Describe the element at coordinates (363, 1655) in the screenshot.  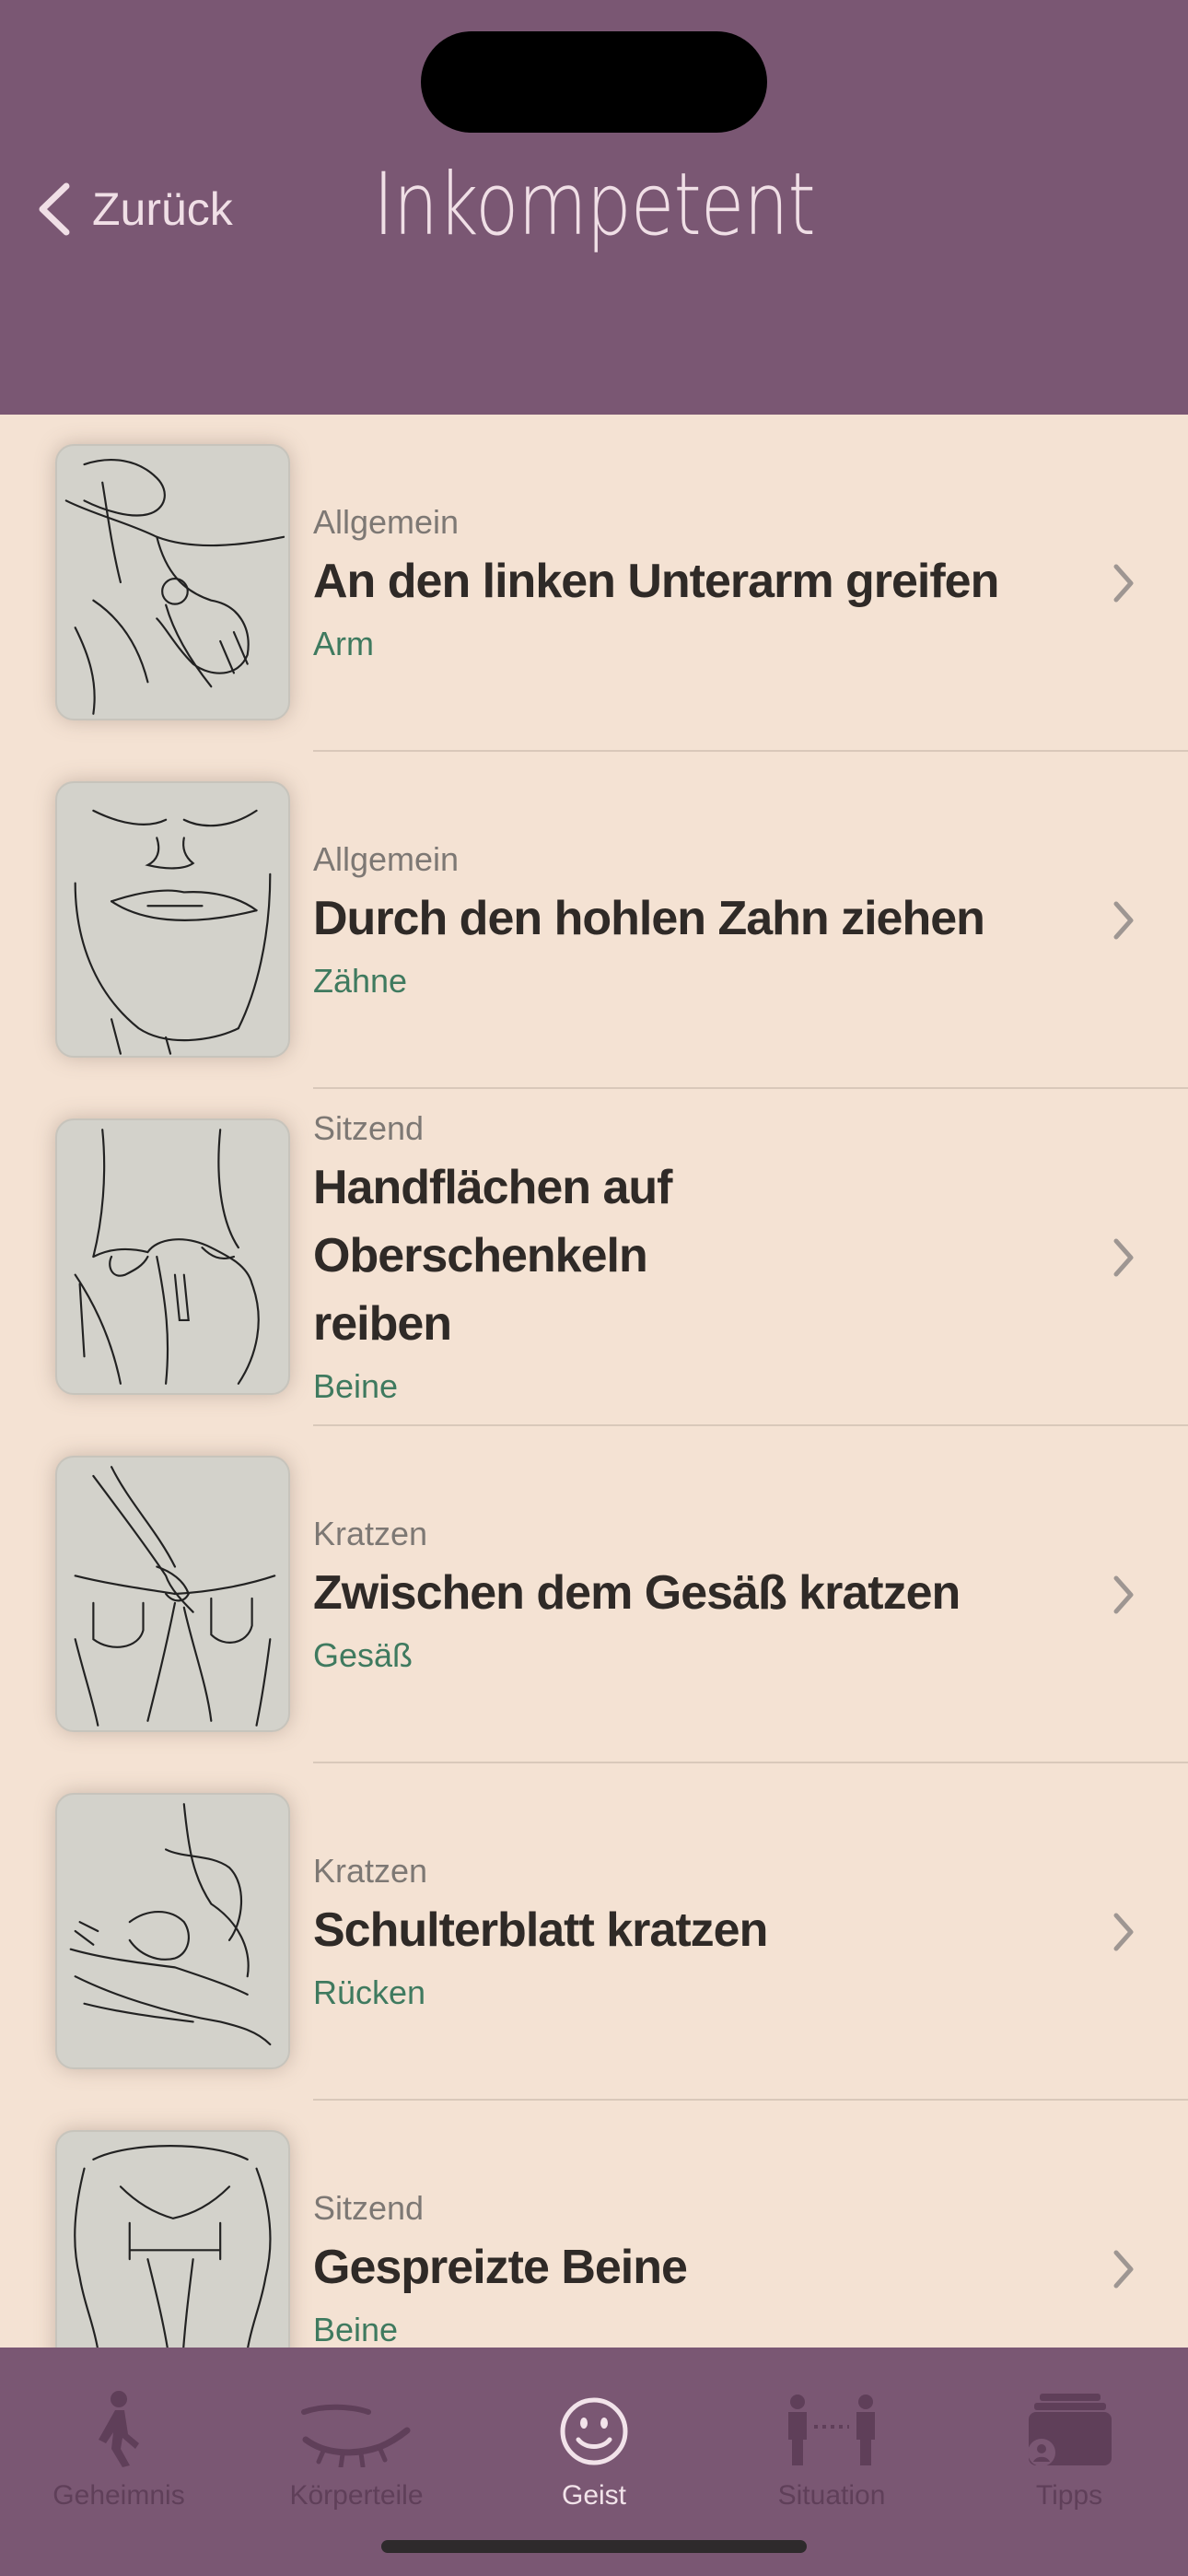
I see `item-tag: Gesäß` at that location.